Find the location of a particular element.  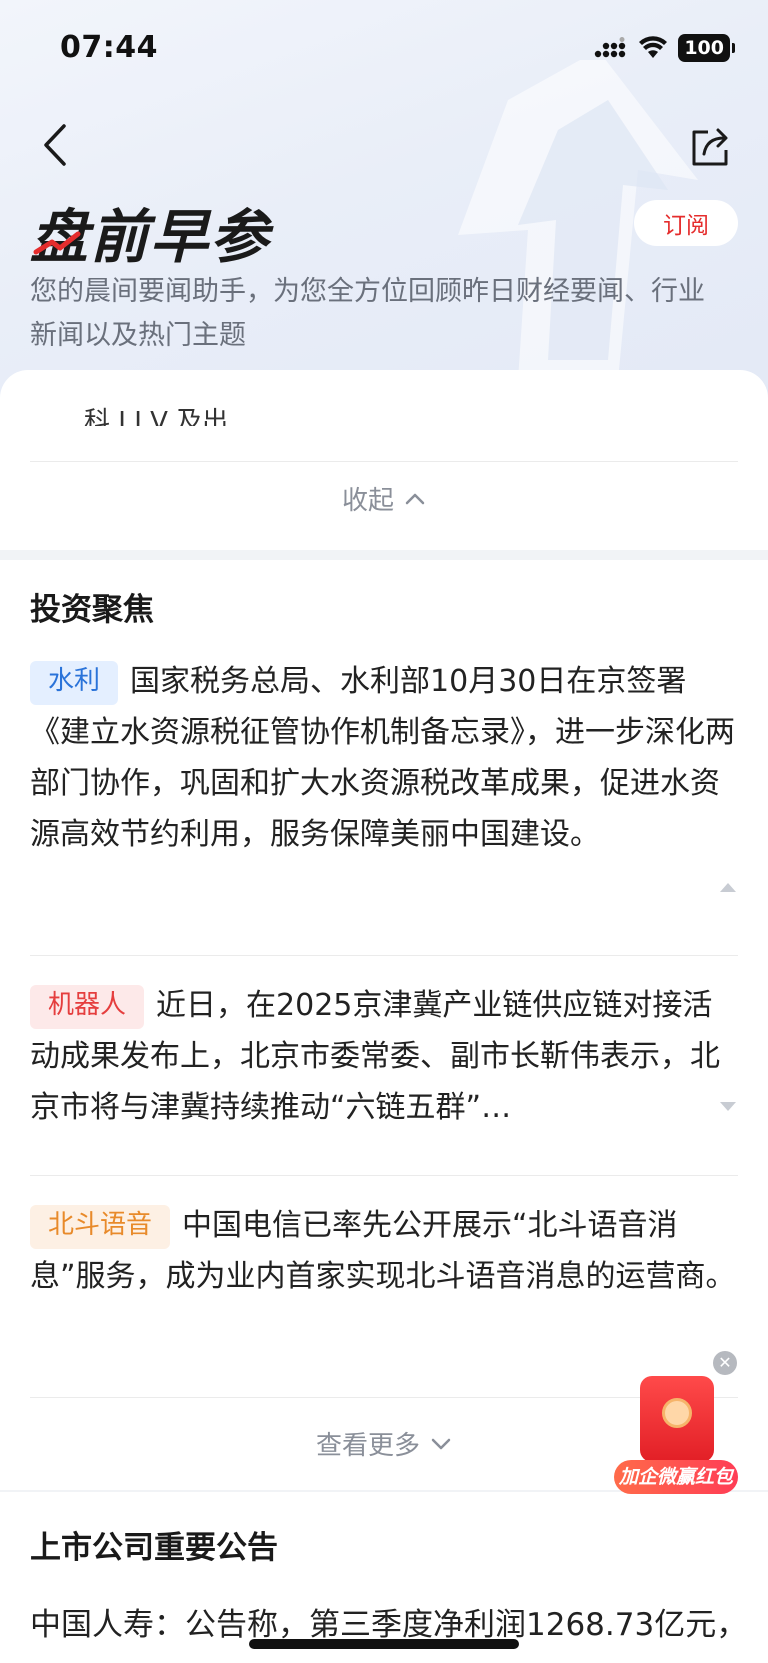

chevron-down-icon is located at coordinates (441, 1443).